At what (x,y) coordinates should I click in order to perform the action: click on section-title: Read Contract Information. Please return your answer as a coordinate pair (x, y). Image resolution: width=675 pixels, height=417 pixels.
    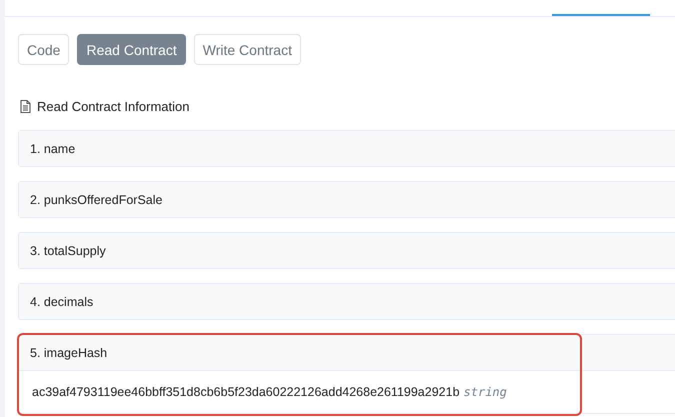
    Looking at the image, I should click on (113, 106).